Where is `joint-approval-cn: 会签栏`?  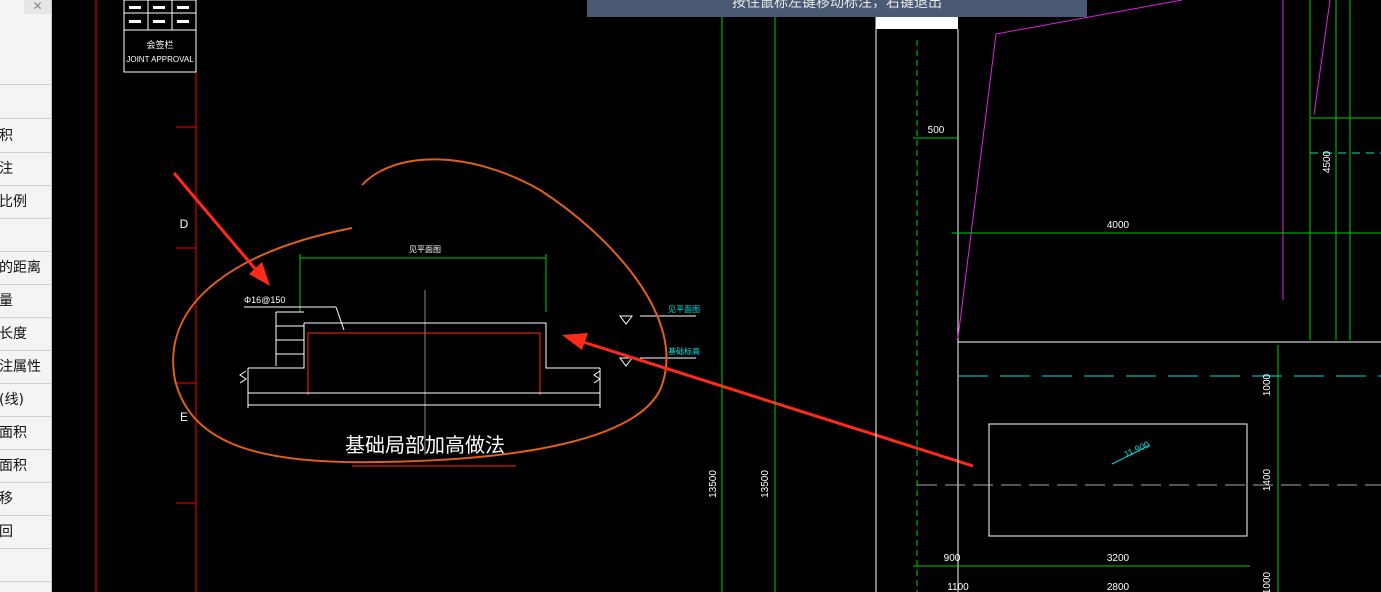 joint-approval-cn: 会签栏 is located at coordinates (159, 44).